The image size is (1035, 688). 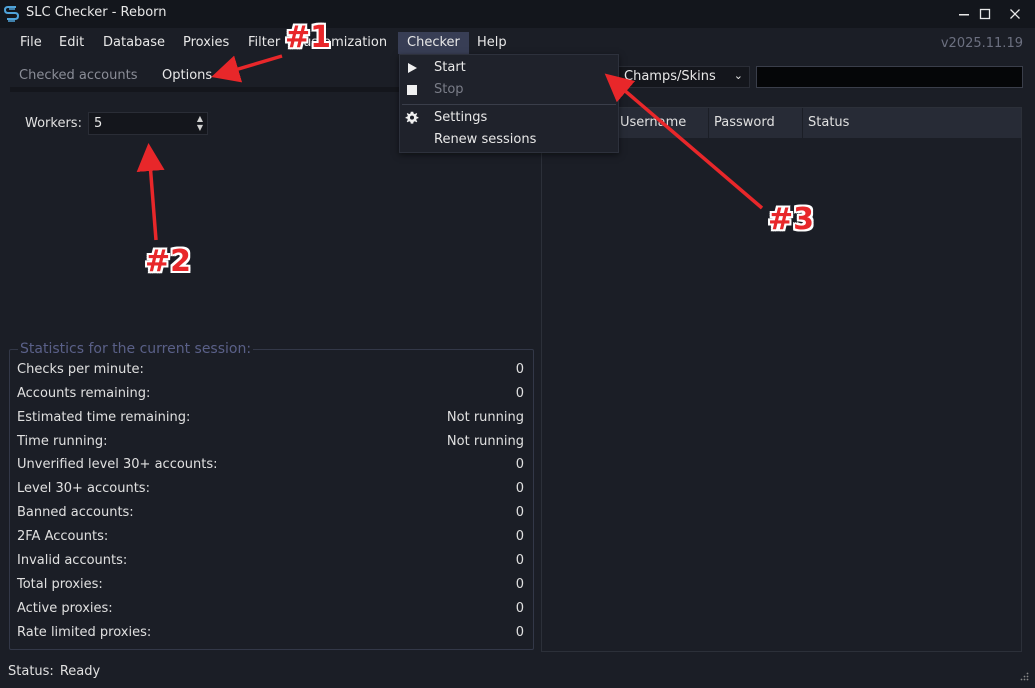 I want to click on workers-label: Workers:, so click(x=53, y=123).